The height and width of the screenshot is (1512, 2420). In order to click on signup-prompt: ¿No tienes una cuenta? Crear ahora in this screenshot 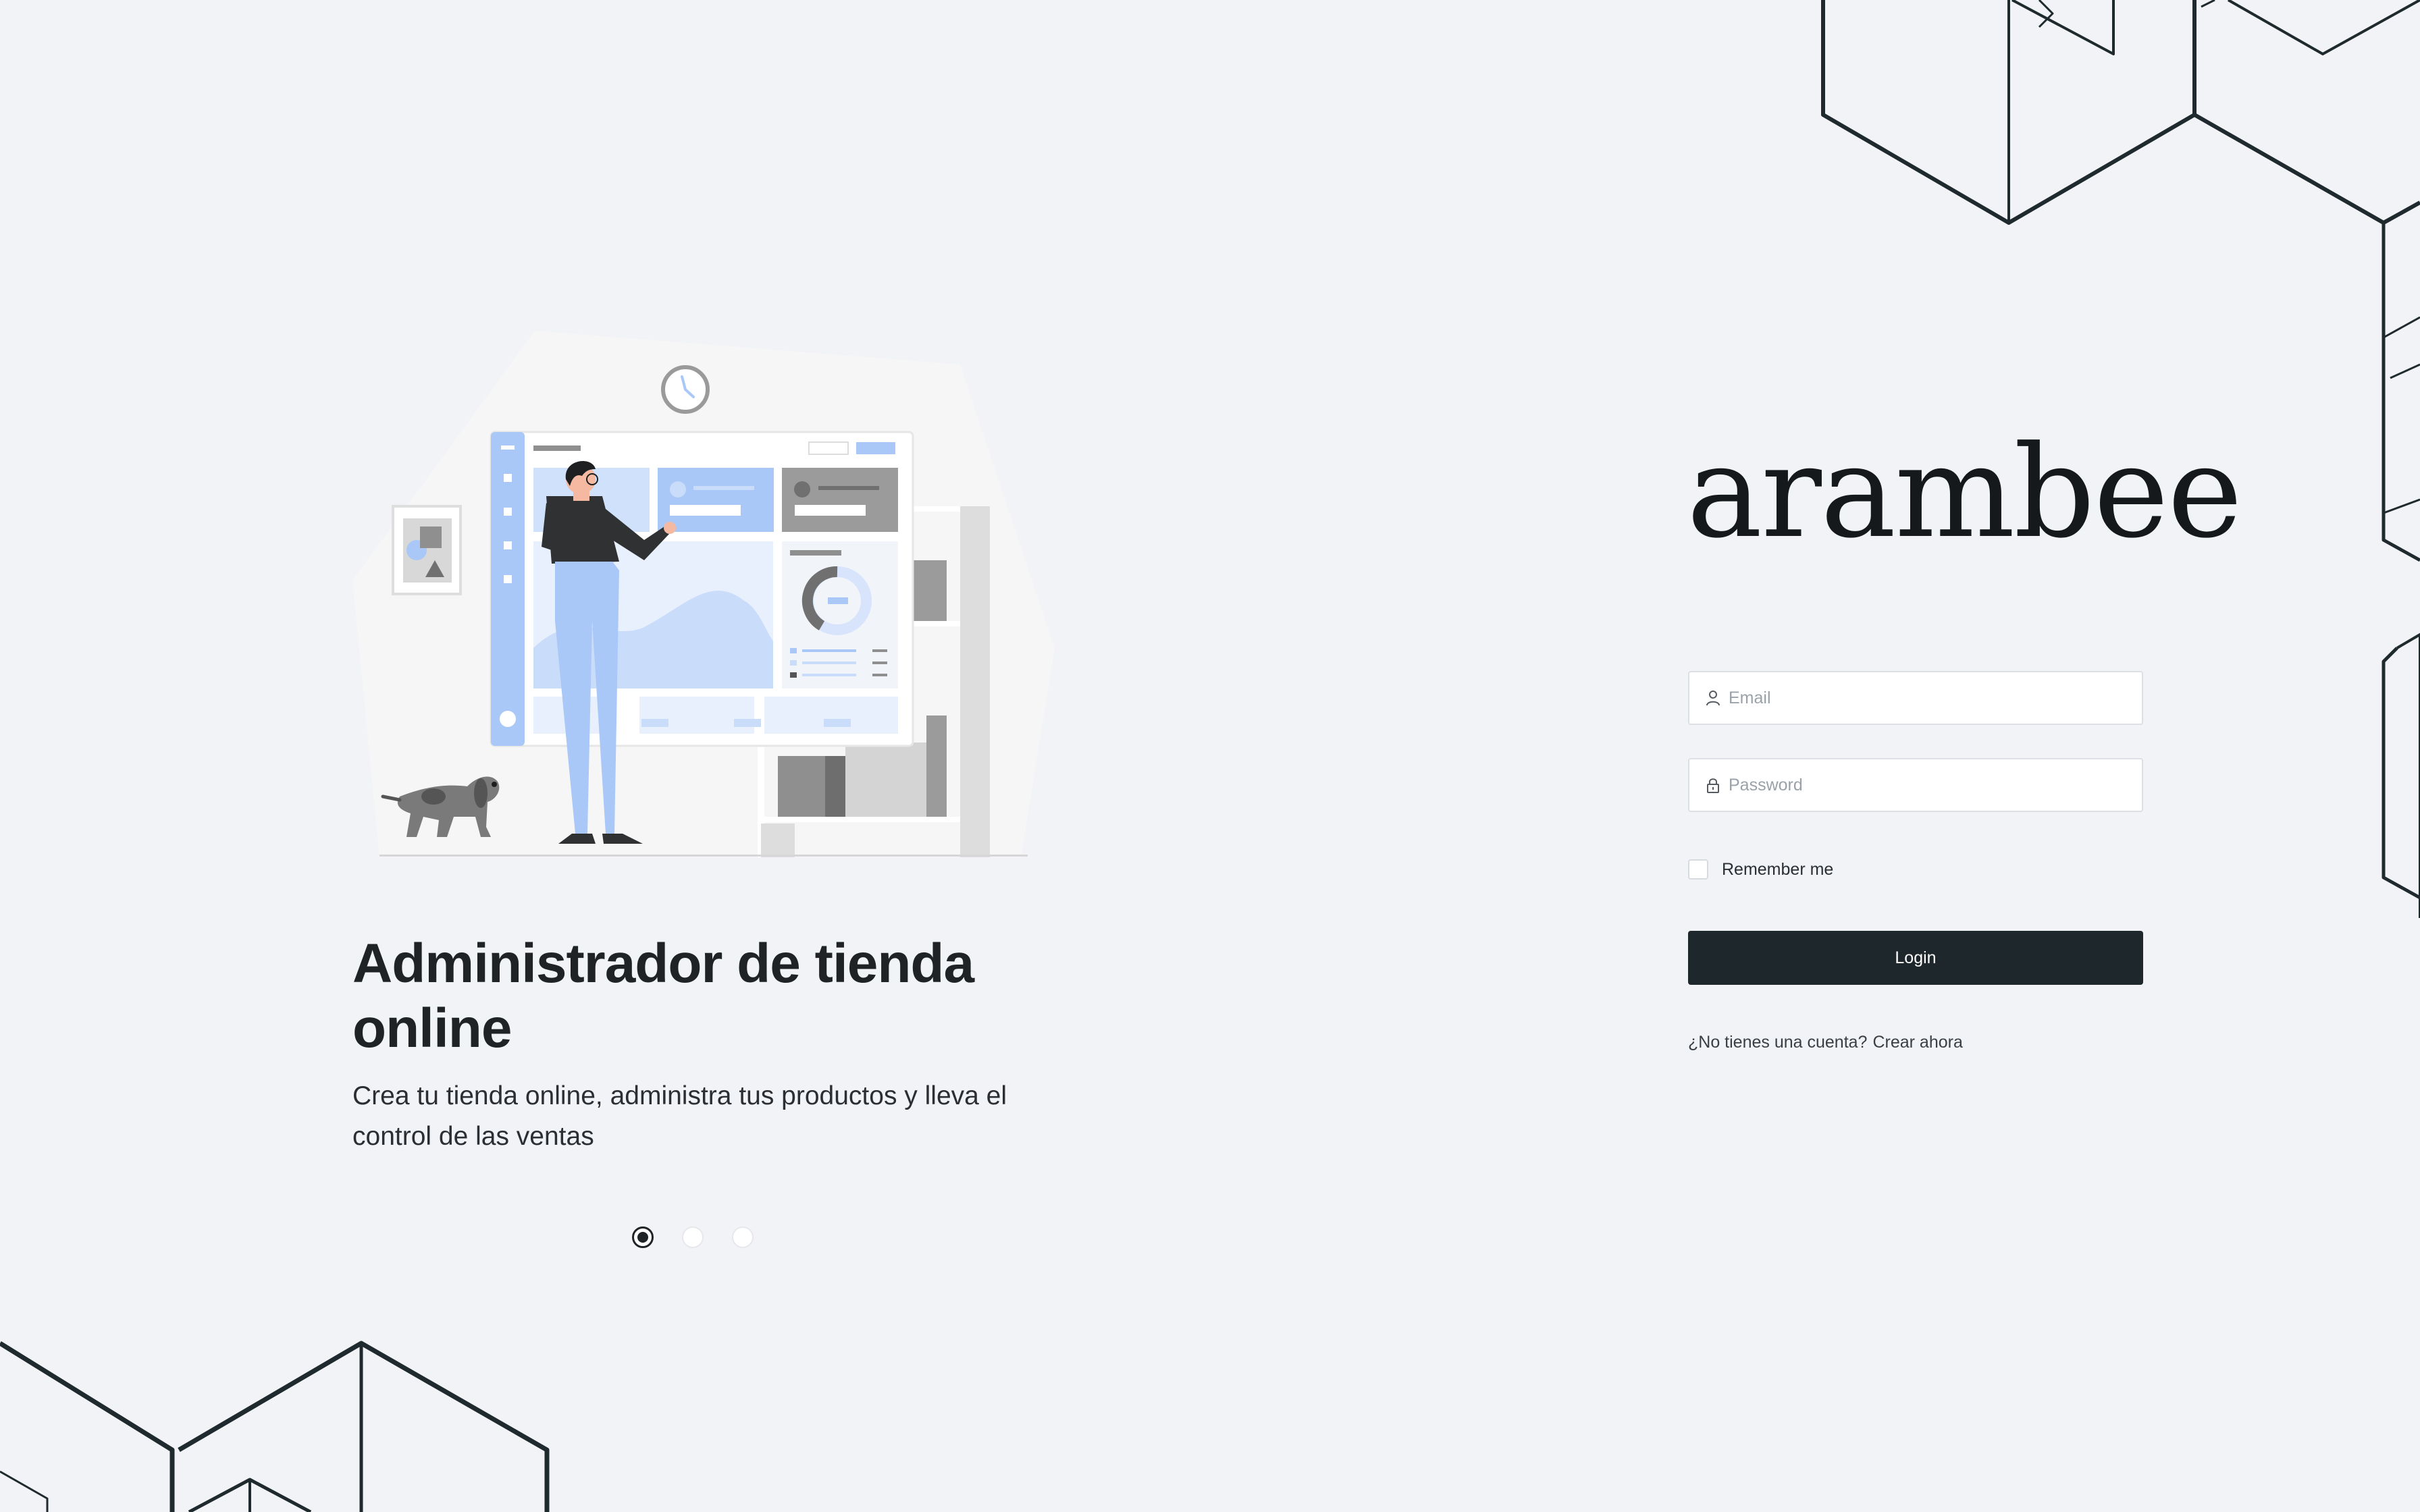, I will do `click(1825, 1042)`.